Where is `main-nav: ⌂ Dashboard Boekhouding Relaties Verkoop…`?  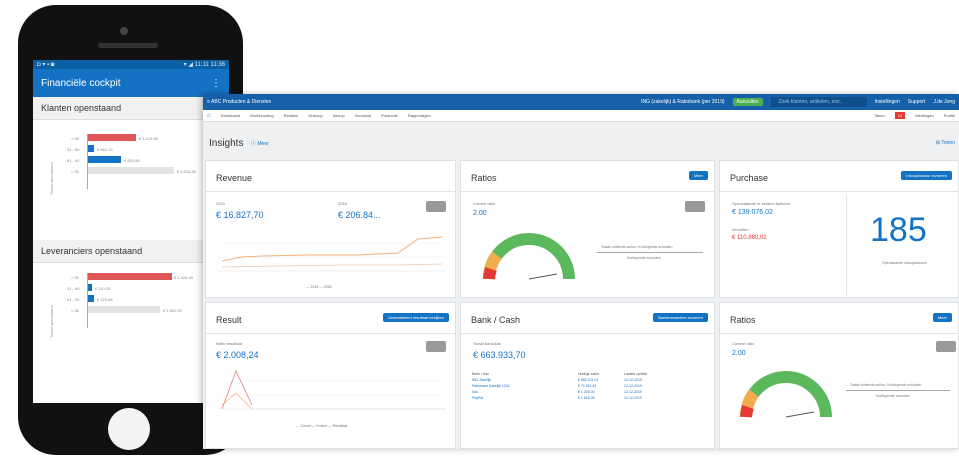
main-nav: ⌂ Dashboard Boekhouding Relaties Verkoop… is located at coordinates (581, 116).